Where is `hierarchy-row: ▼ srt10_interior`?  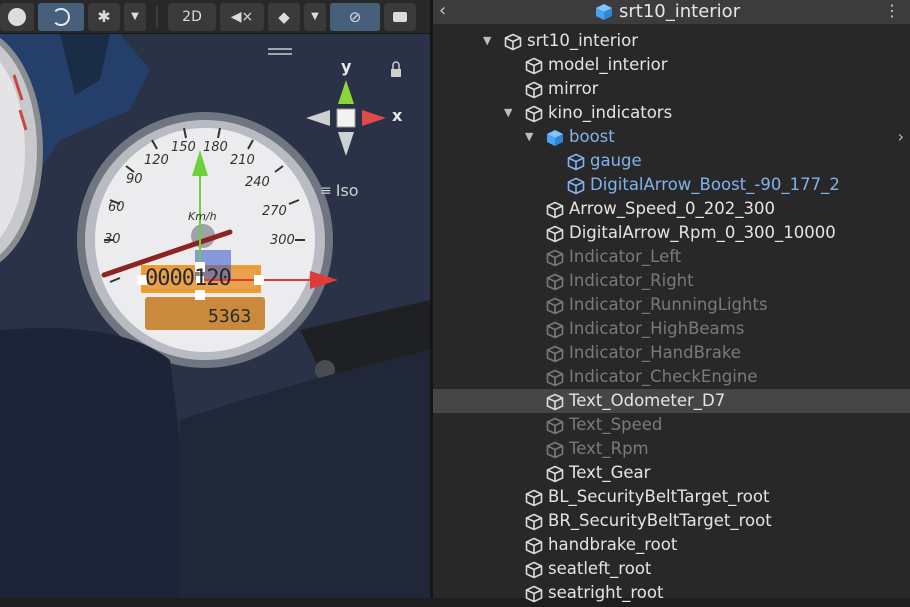
hierarchy-row: ▼ srt10_interior is located at coordinates (671, 41).